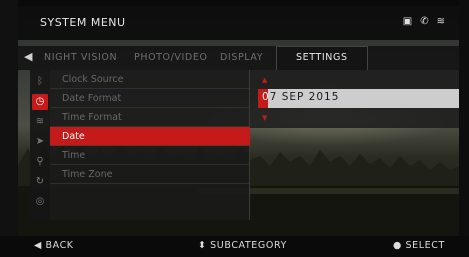  I want to click on tab-settings: SETTINGS, so click(322, 57).